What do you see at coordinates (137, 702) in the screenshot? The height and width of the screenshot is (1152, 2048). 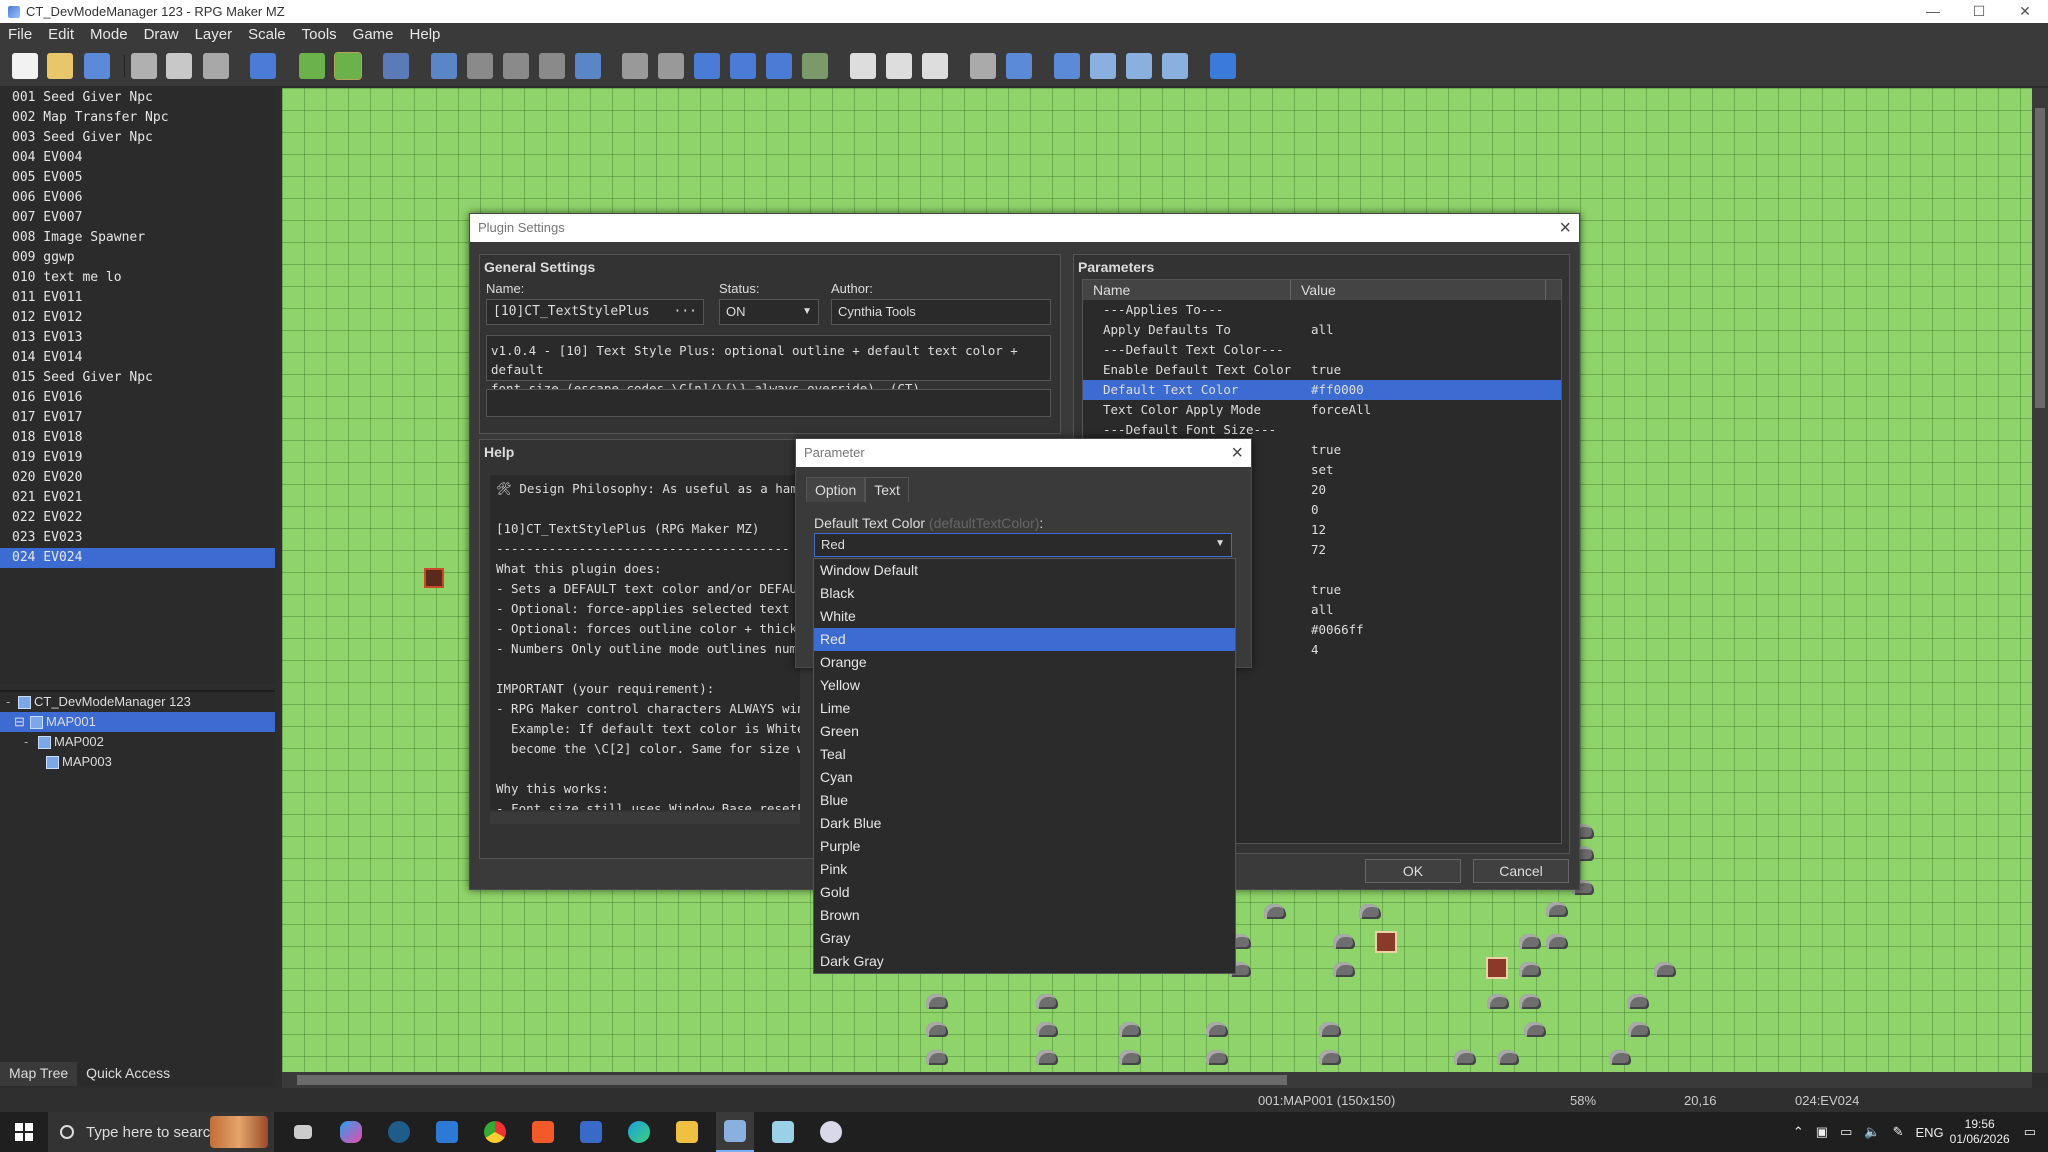 I see `map-tree-project: - CT_DevModeManager 123` at bounding box center [137, 702].